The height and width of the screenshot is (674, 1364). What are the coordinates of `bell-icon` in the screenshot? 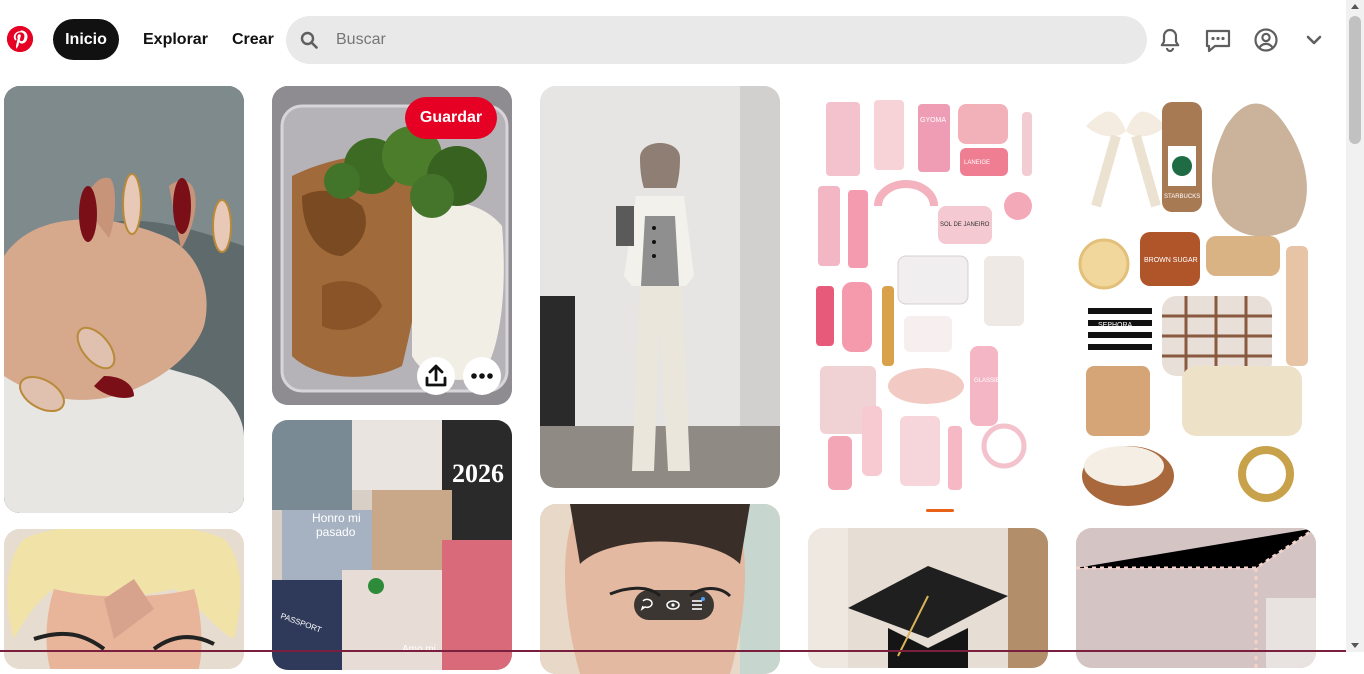 It's located at (1170, 40).